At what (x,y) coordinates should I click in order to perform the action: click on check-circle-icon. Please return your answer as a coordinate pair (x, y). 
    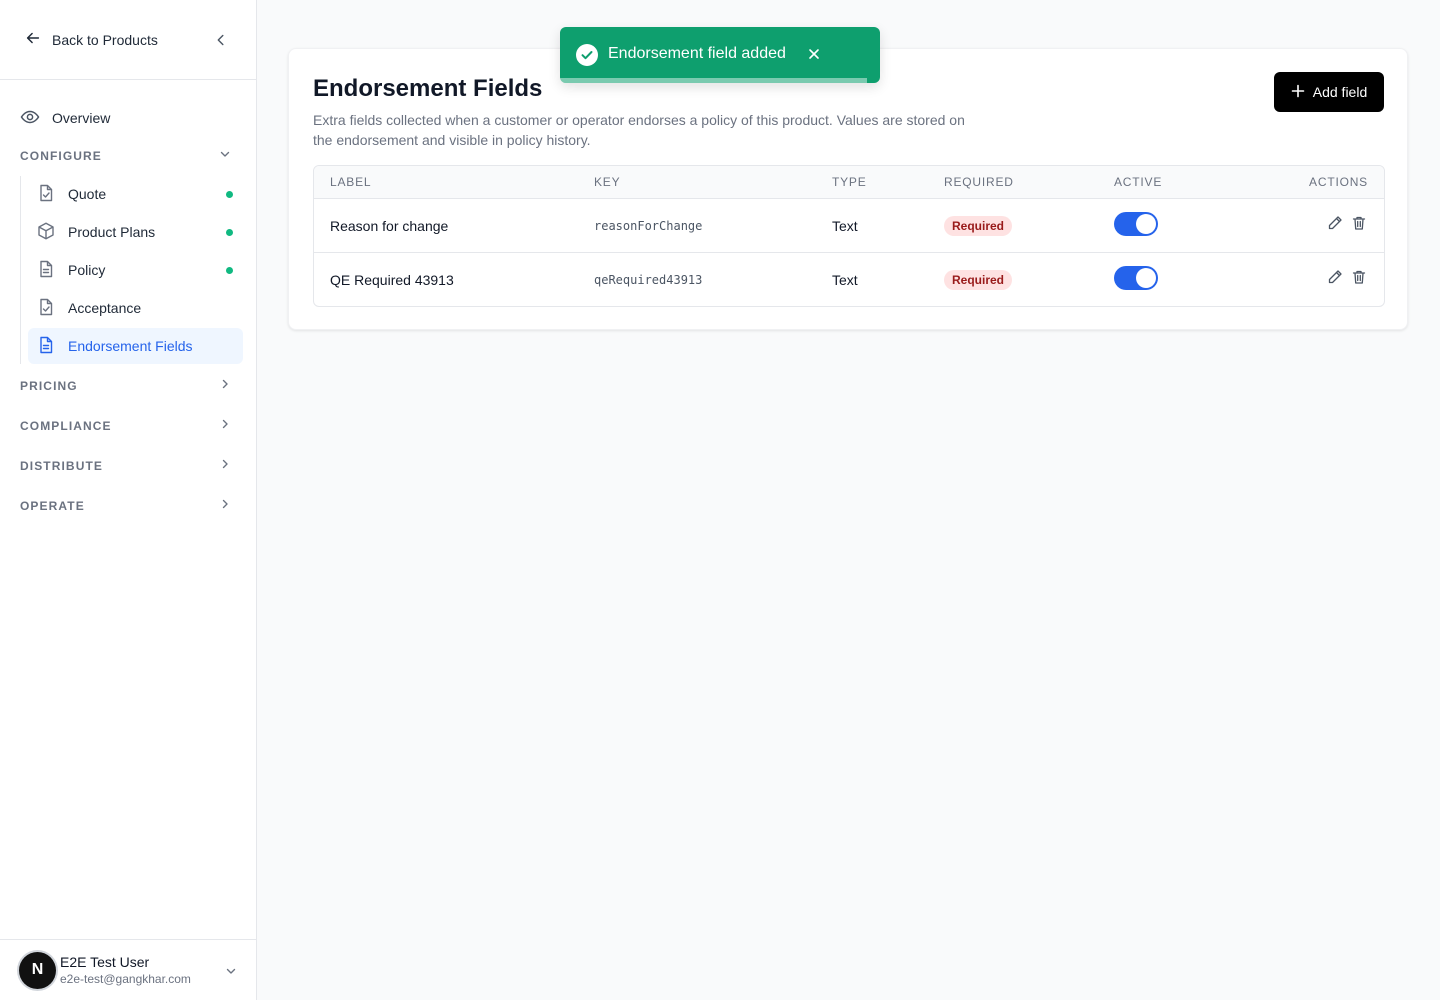
    Looking at the image, I should click on (587, 55).